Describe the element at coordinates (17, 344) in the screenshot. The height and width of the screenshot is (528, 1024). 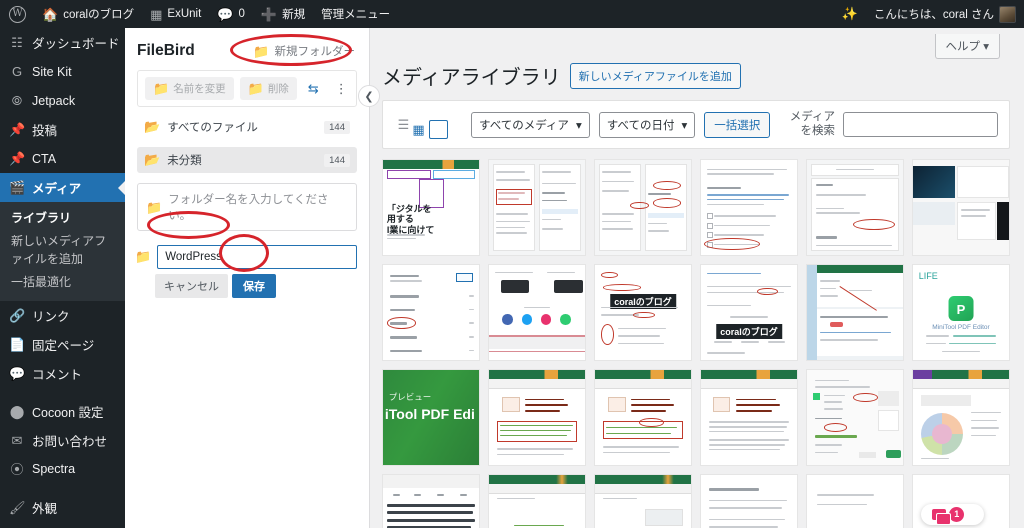
I see `page-icon: 📄` at that location.